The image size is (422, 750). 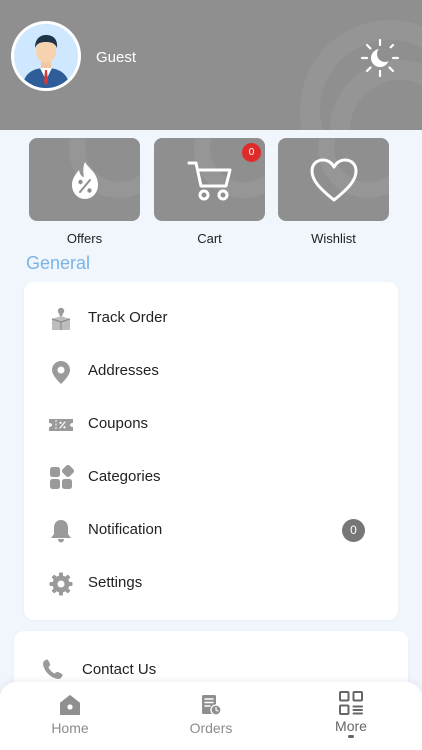 I want to click on home-icon, so click(x=70, y=705).